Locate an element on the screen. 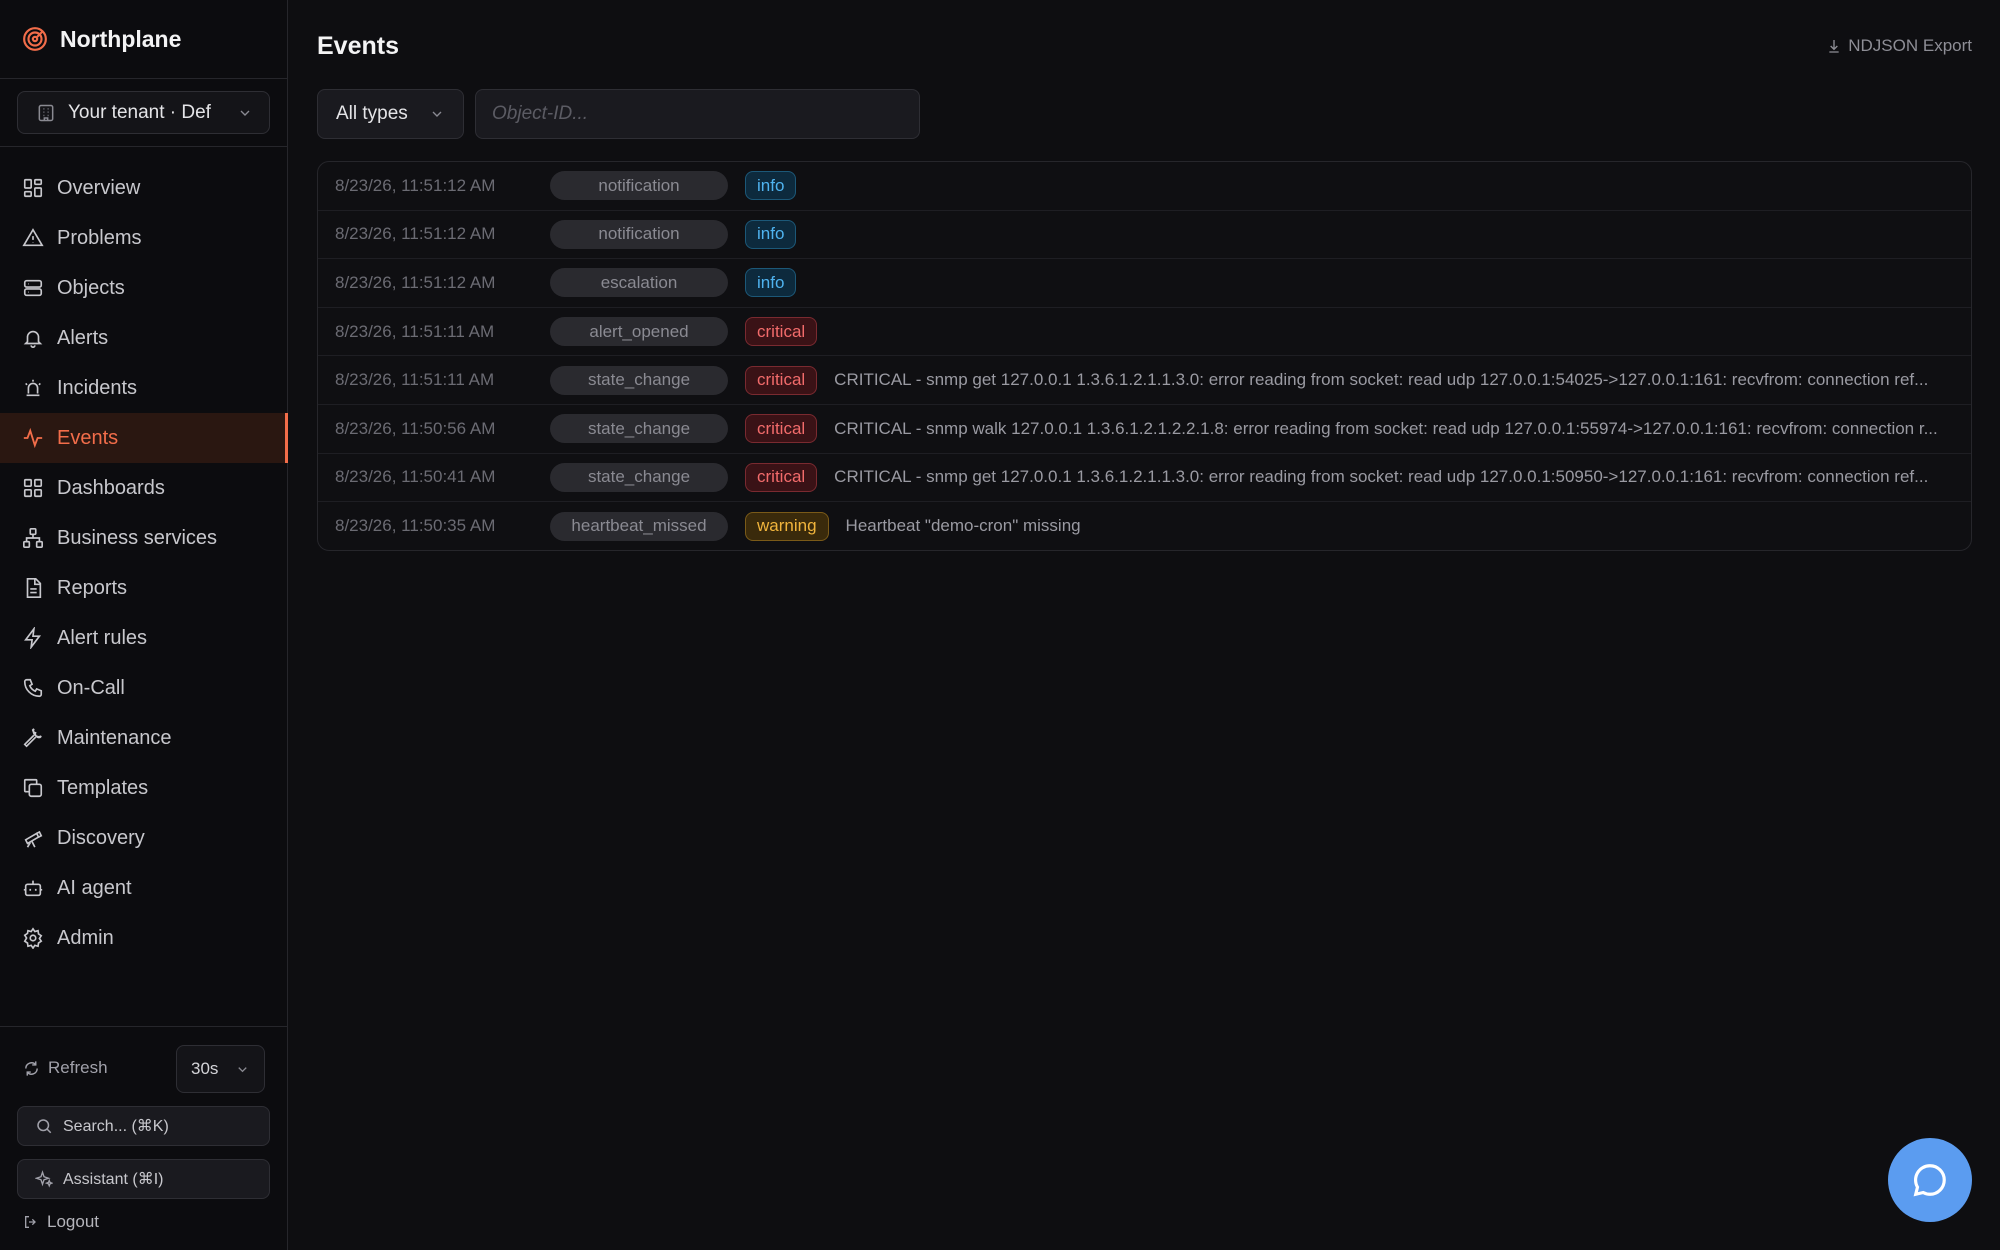 The width and height of the screenshot is (2000, 1250). event-type-select: All types is located at coordinates (390, 114).